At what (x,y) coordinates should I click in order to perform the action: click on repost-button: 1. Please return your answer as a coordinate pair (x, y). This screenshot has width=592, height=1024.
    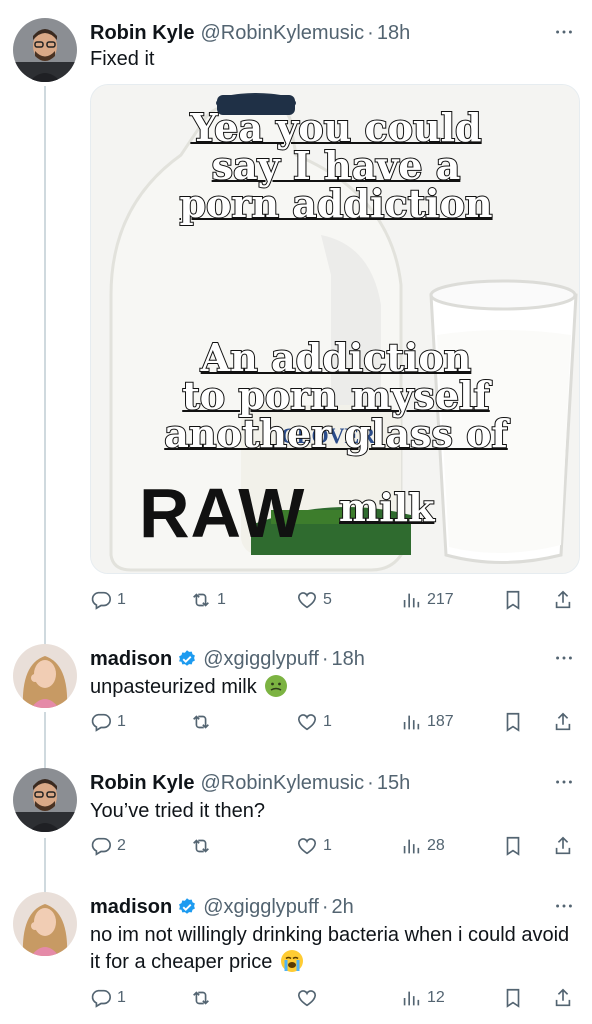
    Looking at the image, I should click on (208, 600).